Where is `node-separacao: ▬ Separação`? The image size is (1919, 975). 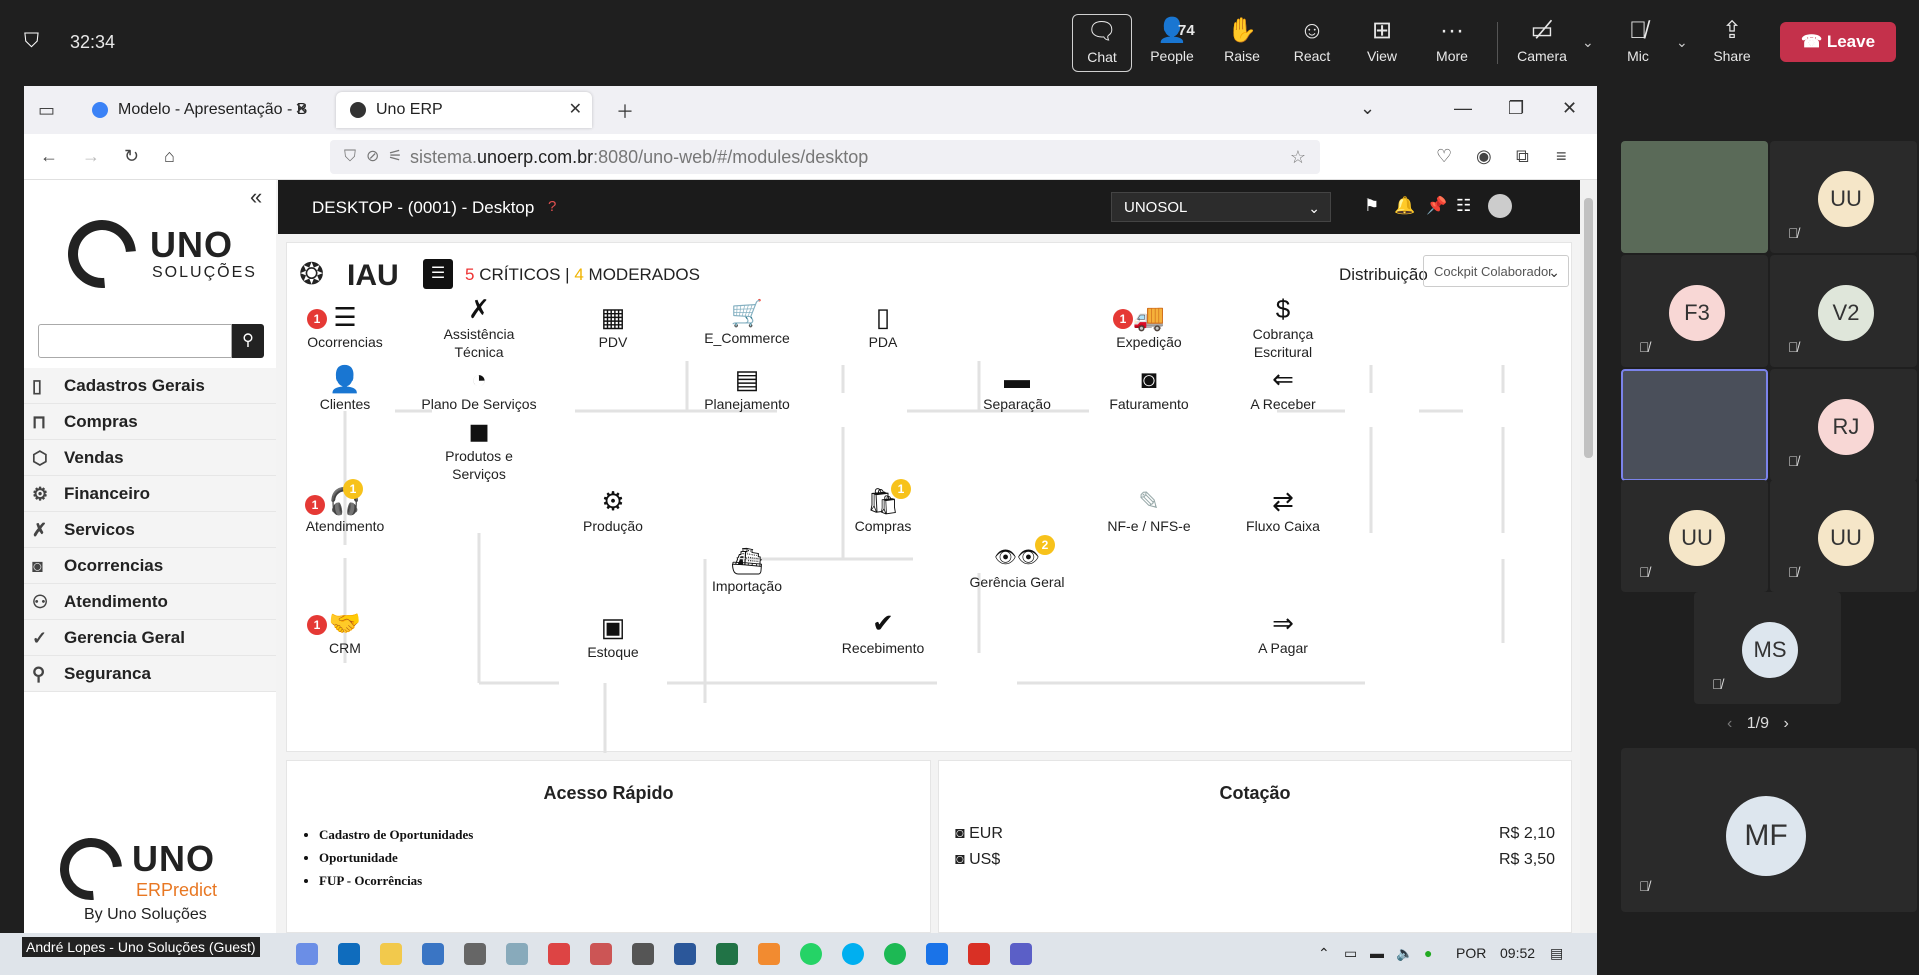
node-separacao: ▬ Separação is located at coordinates (1017, 388).